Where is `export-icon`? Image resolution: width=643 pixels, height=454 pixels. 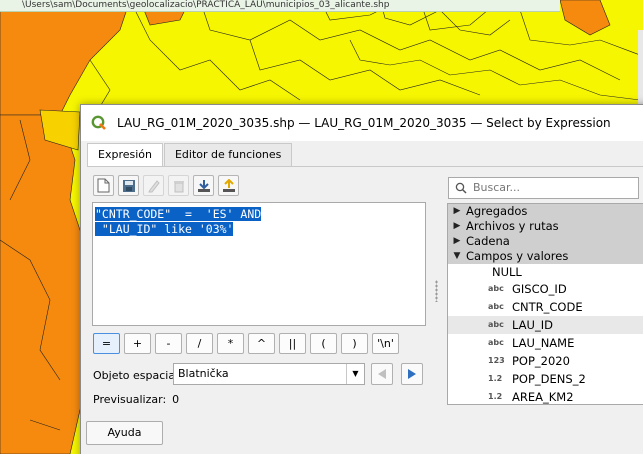 export-icon is located at coordinates (228, 185).